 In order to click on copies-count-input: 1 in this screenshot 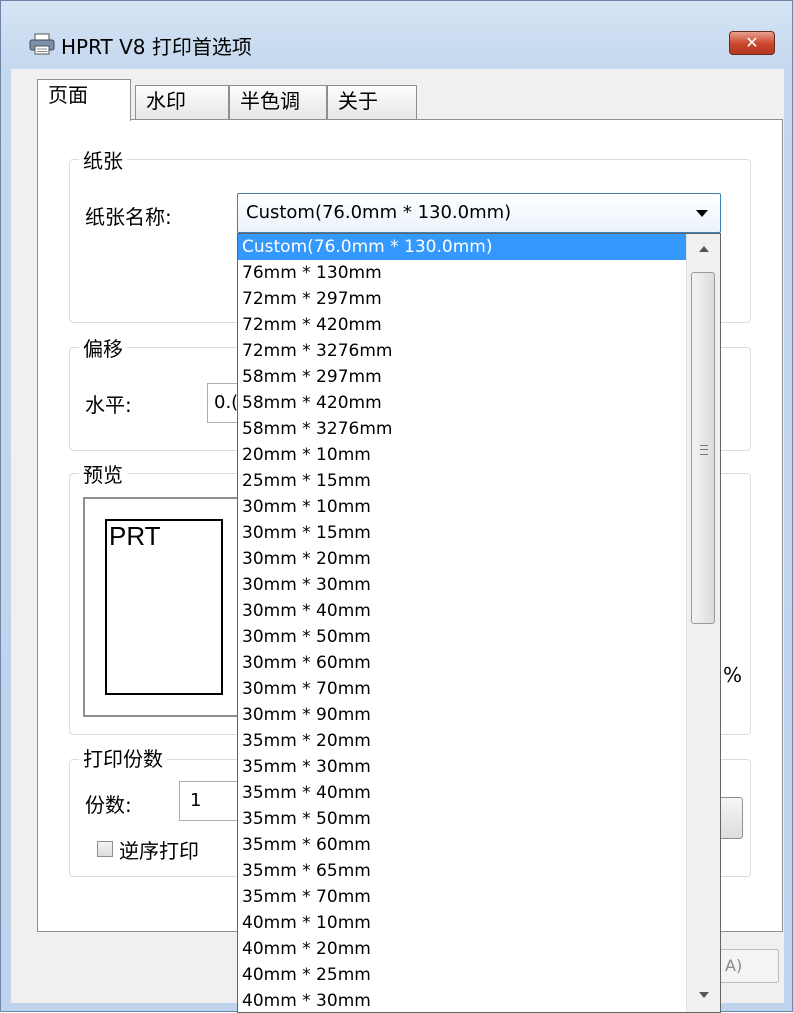, I will do `click(210, 801)`.